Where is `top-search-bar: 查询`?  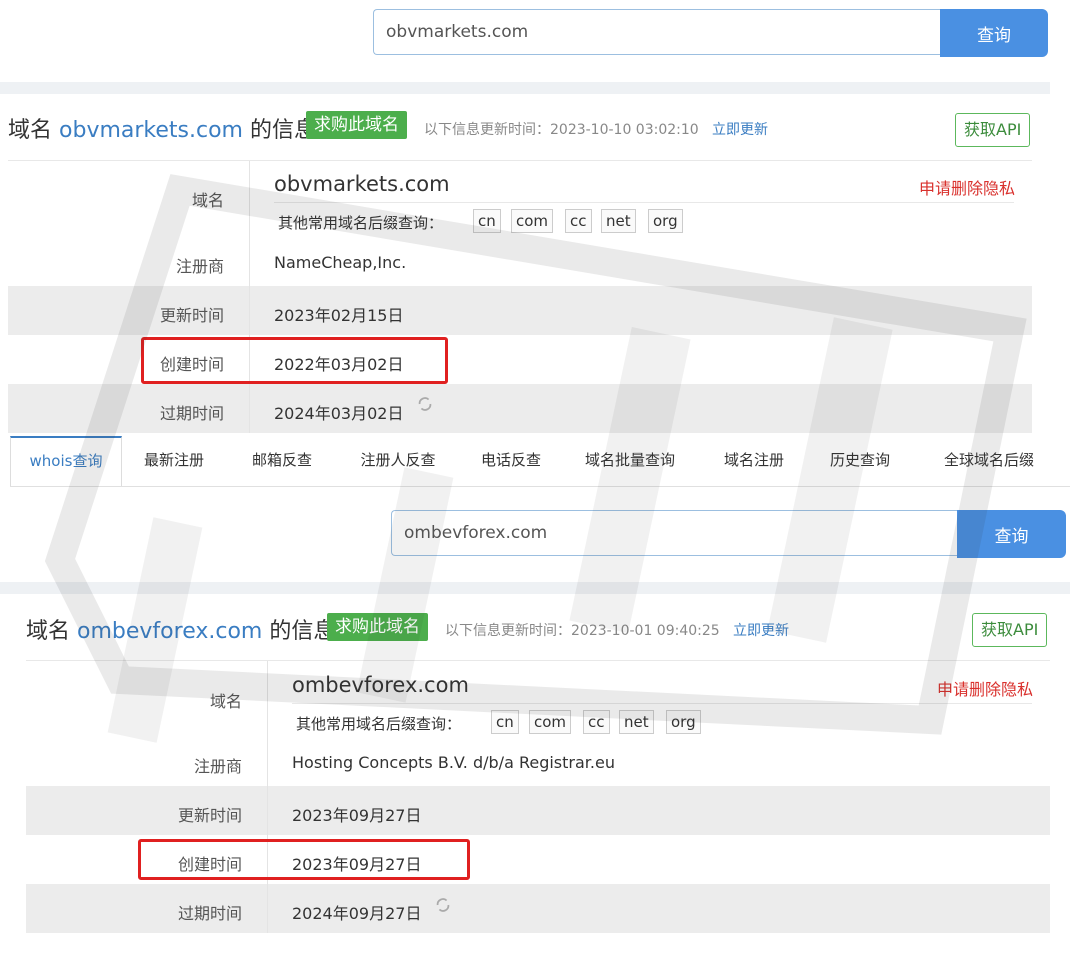
top-search-bar: 查询 is located at coordinates (710, 33).